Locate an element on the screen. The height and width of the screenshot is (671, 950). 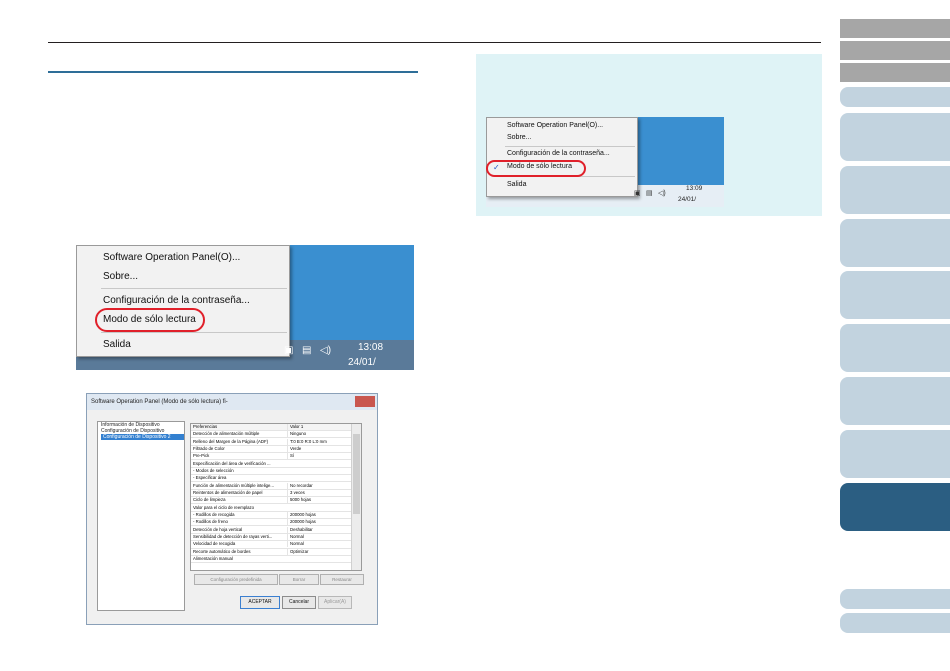
grid-row: - Especificar área is located at coordinates (271, 479).